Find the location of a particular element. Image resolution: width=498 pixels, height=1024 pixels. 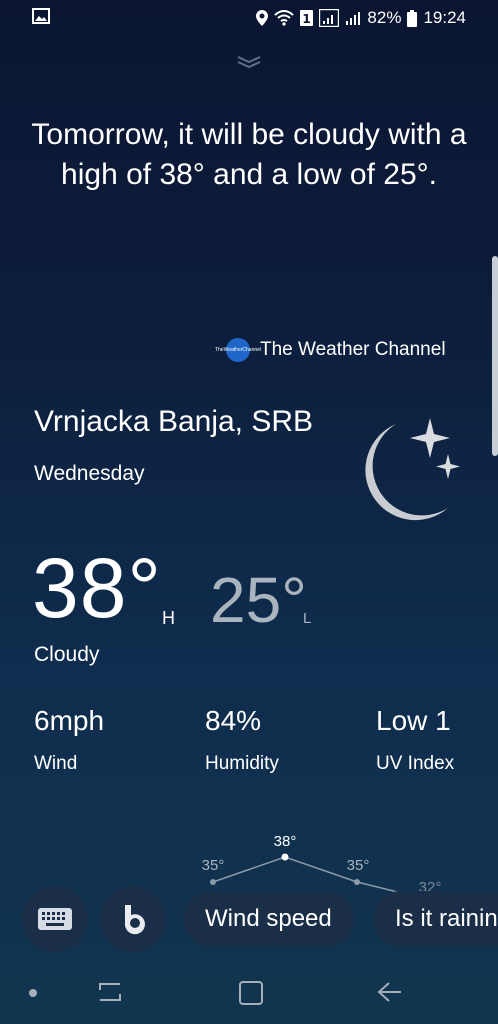

bixby-icon is located at coordinates (134, 920).